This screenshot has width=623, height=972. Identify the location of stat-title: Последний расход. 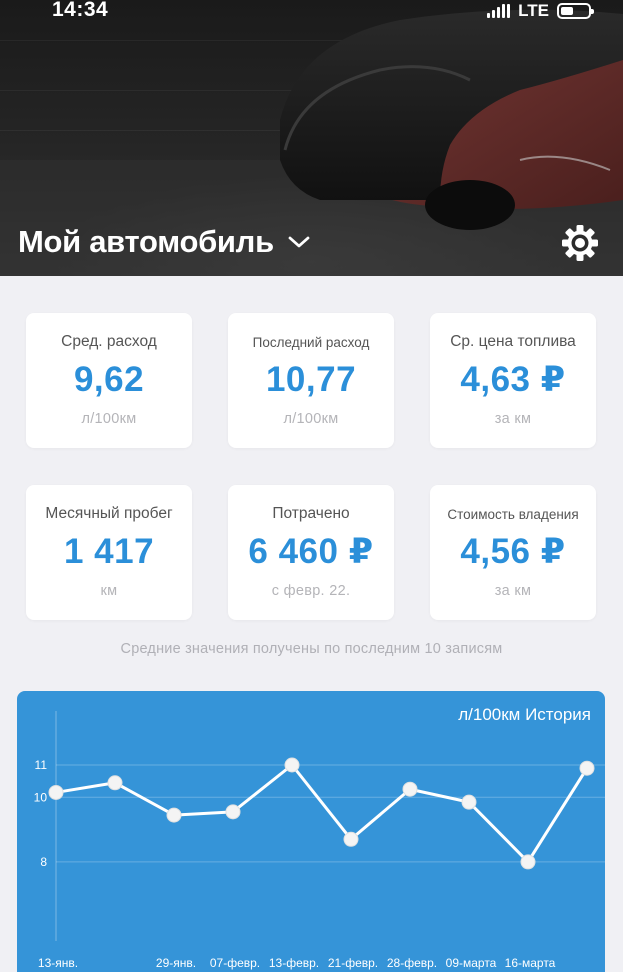
(311, 342).